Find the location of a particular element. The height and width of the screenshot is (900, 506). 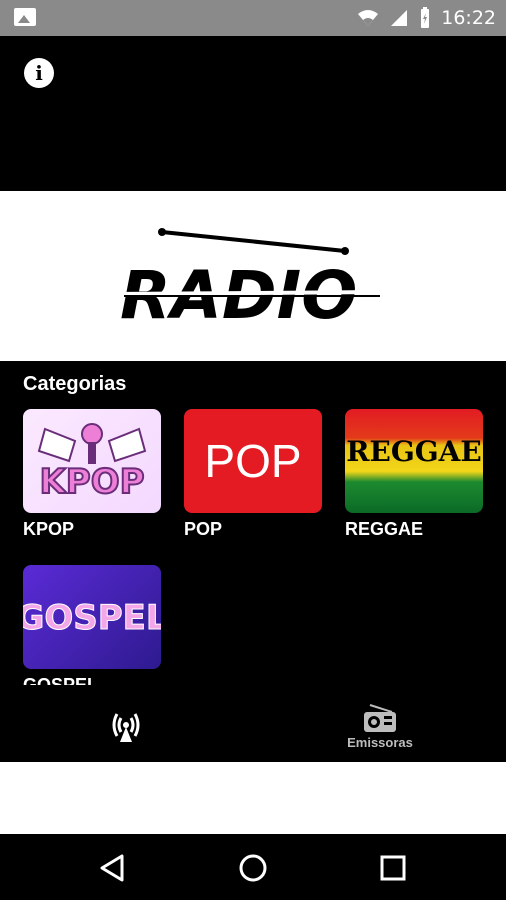

category-card-gospel: GOSPEL is located at coordinates (92, 617).